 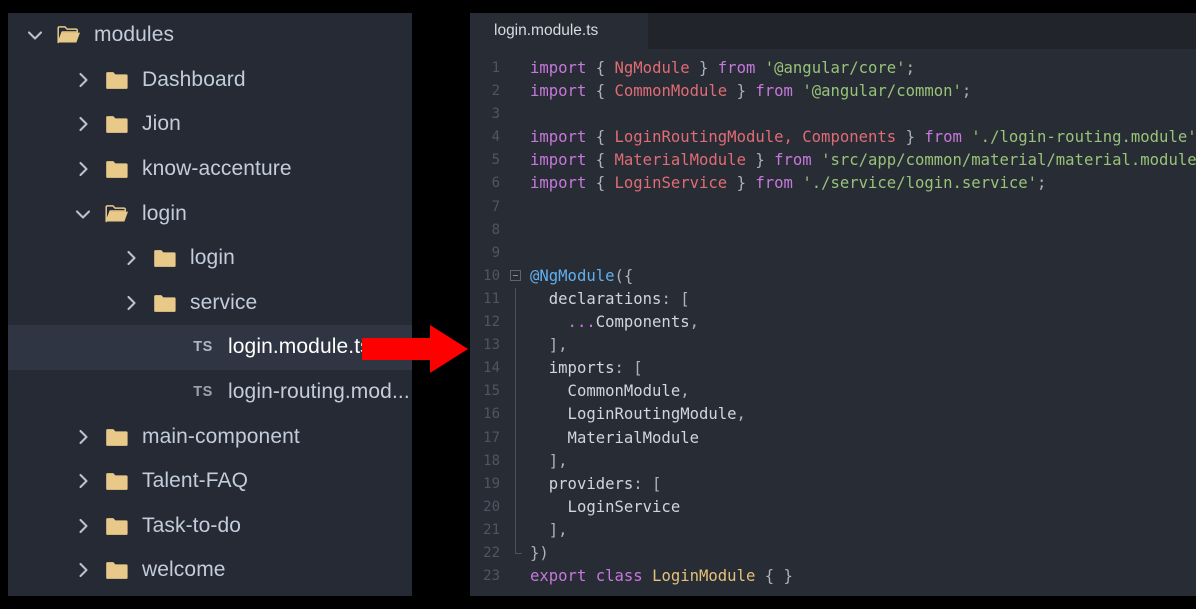 I want to click on code-token: LoginModule, so click(x=704, y=576).